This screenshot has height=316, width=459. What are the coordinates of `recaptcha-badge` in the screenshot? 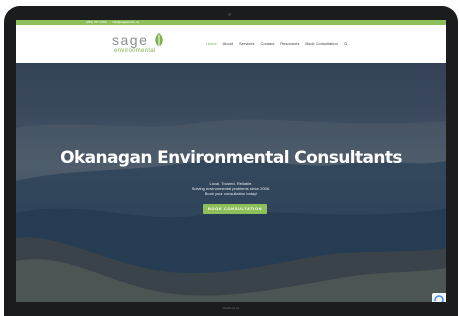 It's located at (439, 297).